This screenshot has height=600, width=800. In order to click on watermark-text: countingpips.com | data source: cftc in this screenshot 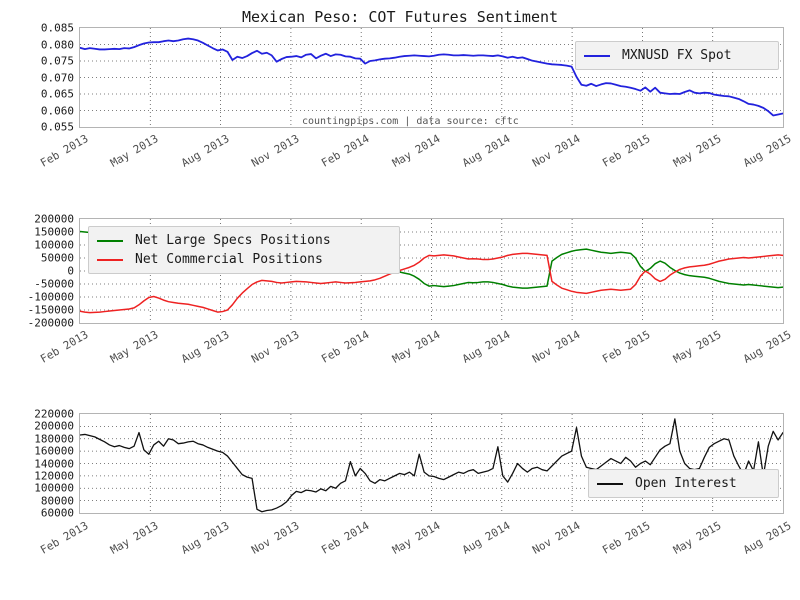, I will do `click(410, 121)`.